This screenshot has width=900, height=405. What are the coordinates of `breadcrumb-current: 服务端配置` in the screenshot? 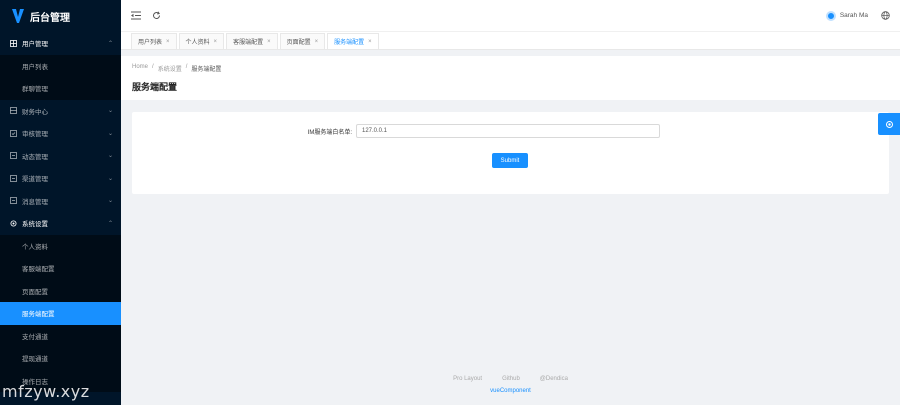 It's located at (206, 70).